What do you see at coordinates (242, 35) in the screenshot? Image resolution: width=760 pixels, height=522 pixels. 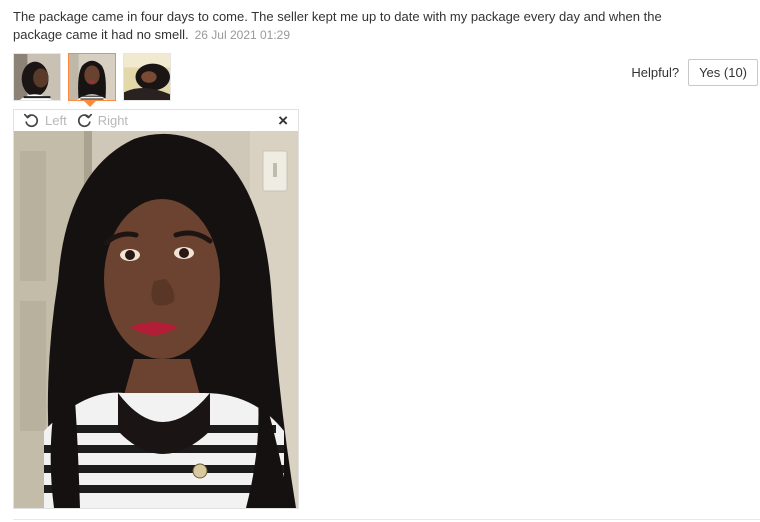 I see `review-date: 26 Jul 2021 01:29` at bounding box center [242, 35].